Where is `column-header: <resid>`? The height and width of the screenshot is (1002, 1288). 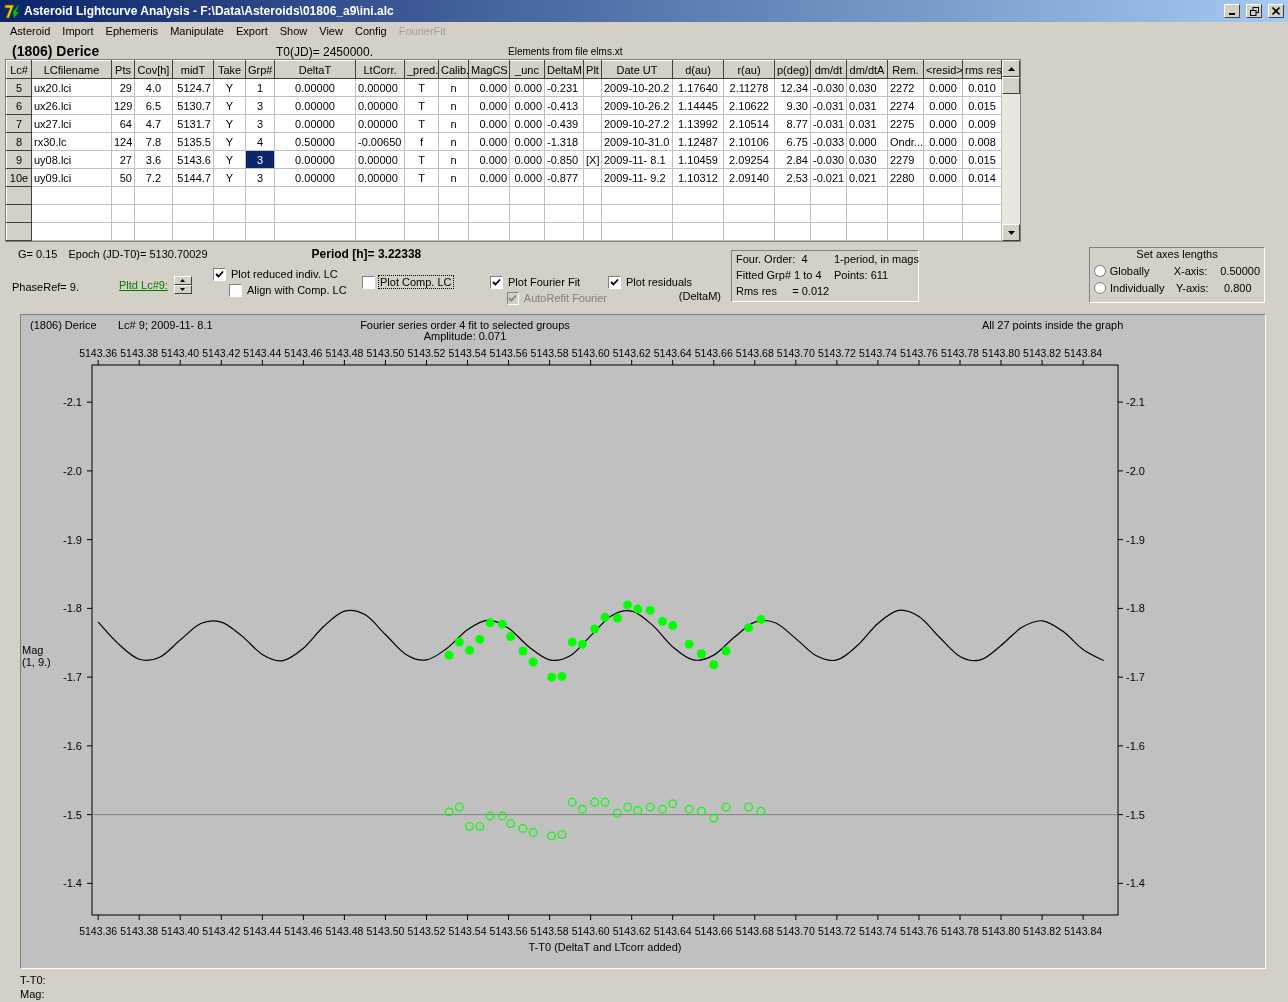
column-header: <resid> is located at coordinates (943, 69).